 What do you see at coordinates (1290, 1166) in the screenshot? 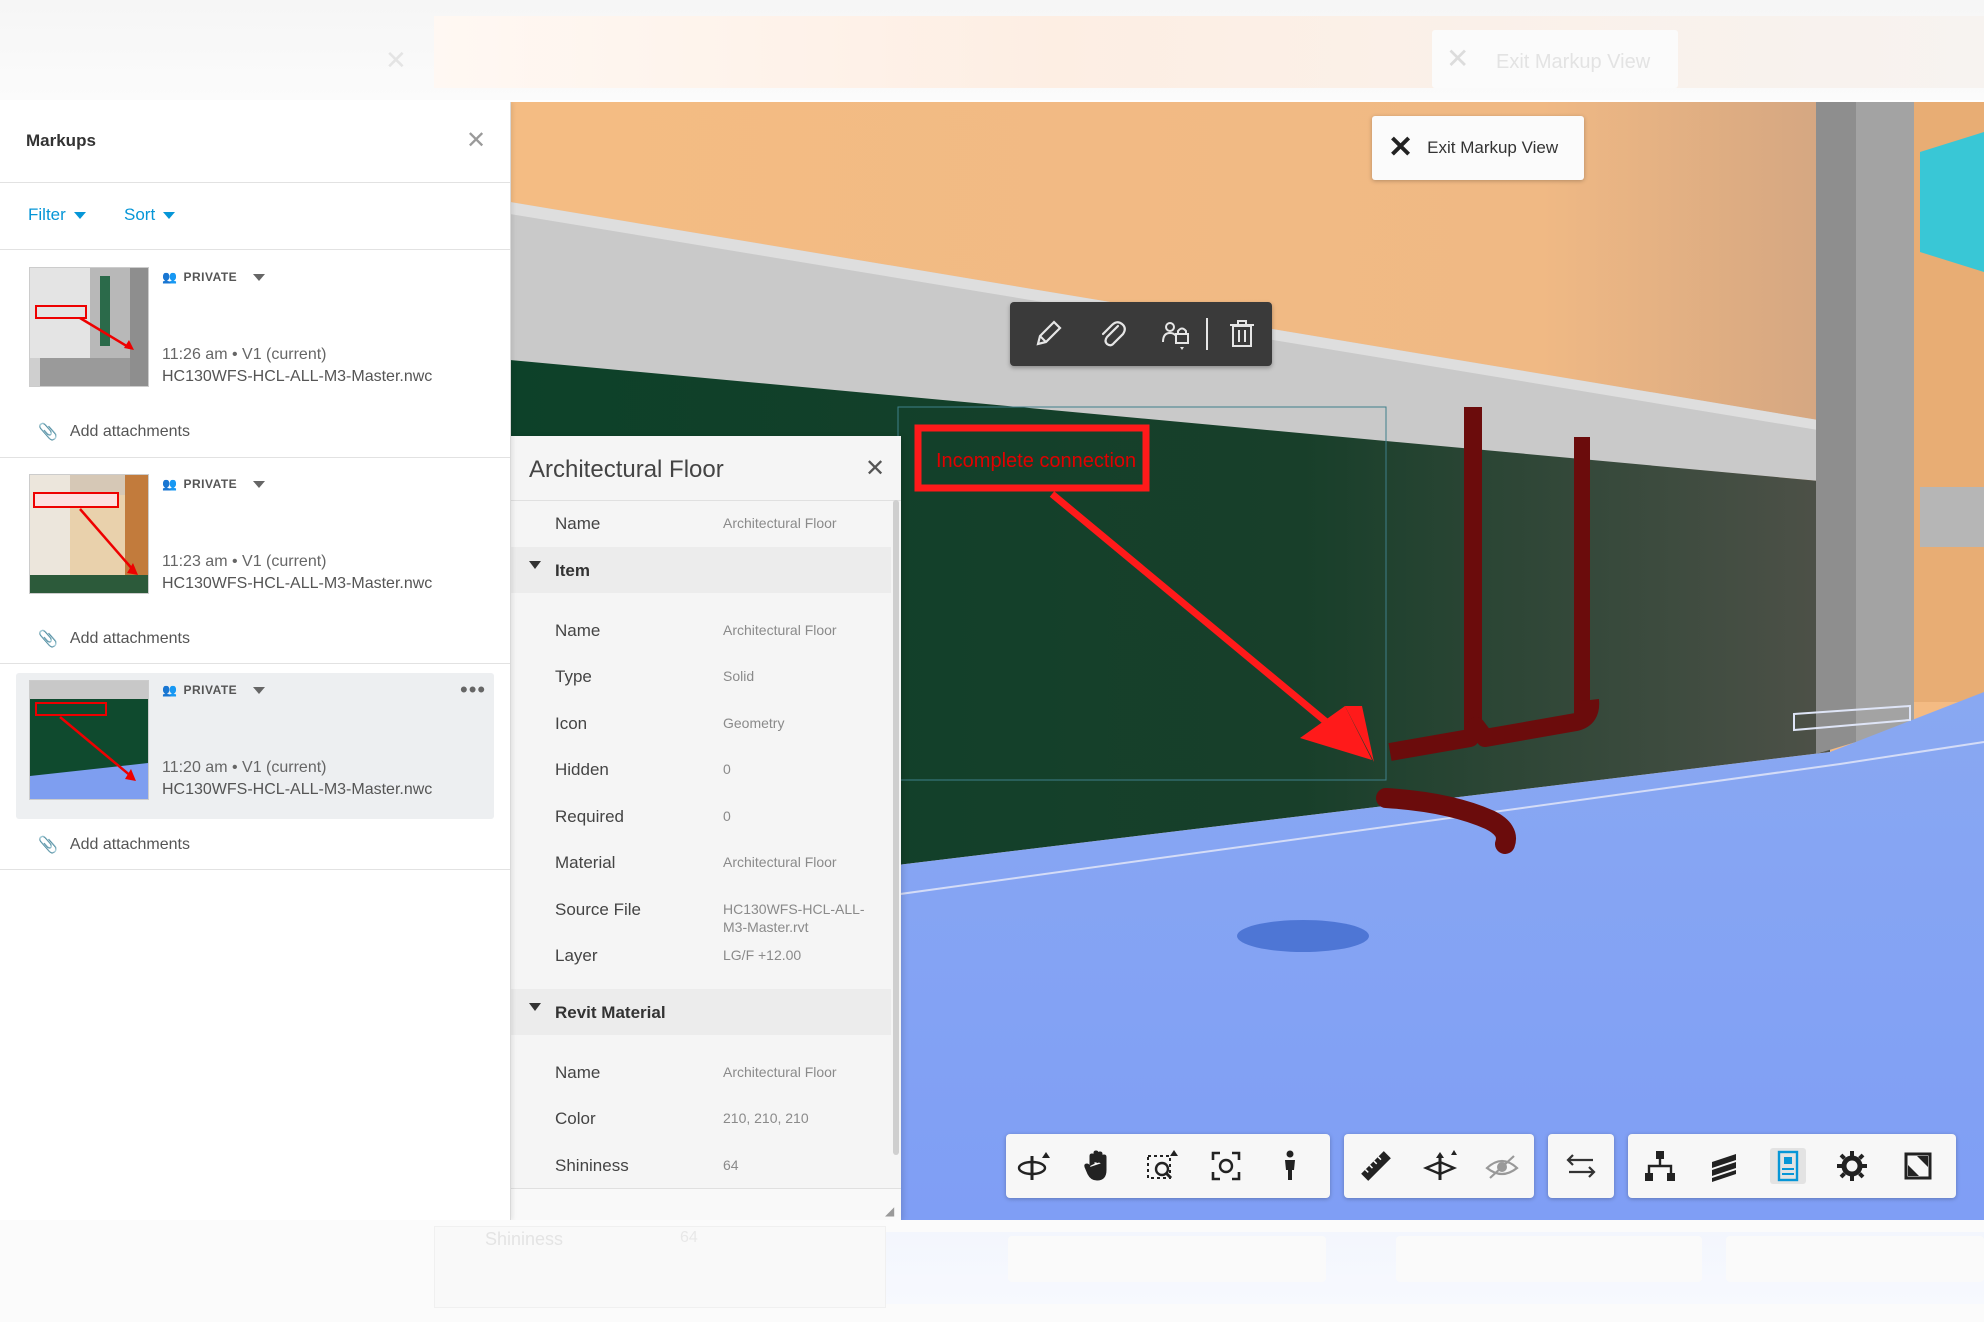
I see `first-person-icon` at bounding box center [1290, 1166].